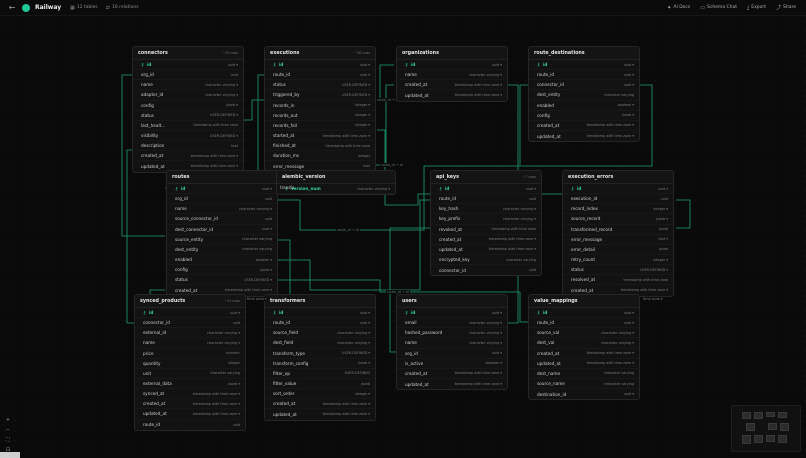  What do you see at coordinates (452, 364) in the screenshot?
I see `column-row: is_active boolean ▾` at bounding box center [452, 364].